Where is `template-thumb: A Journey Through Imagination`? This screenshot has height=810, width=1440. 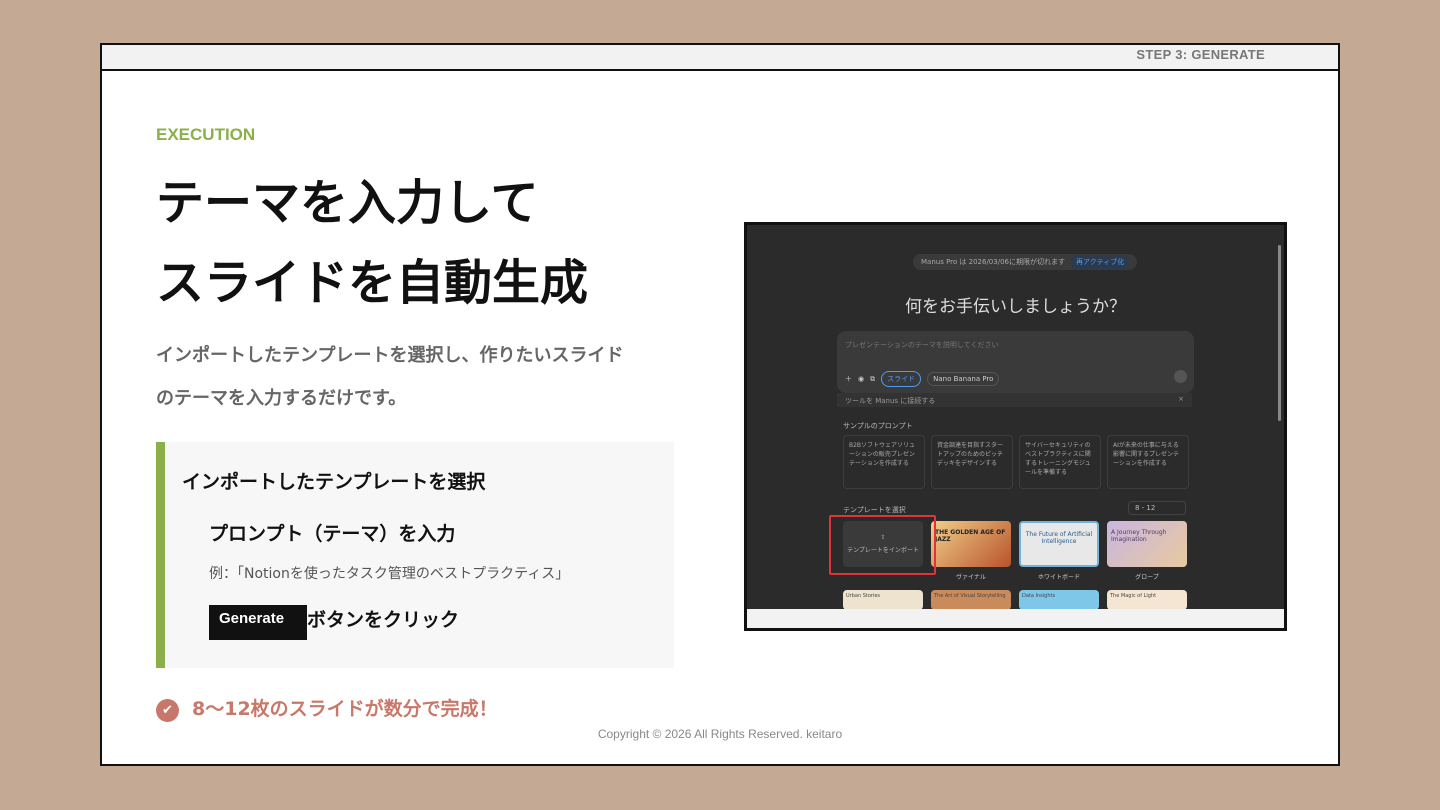
template-thumb: A Journey Through Imagination is located at coordinates (1147, 544).